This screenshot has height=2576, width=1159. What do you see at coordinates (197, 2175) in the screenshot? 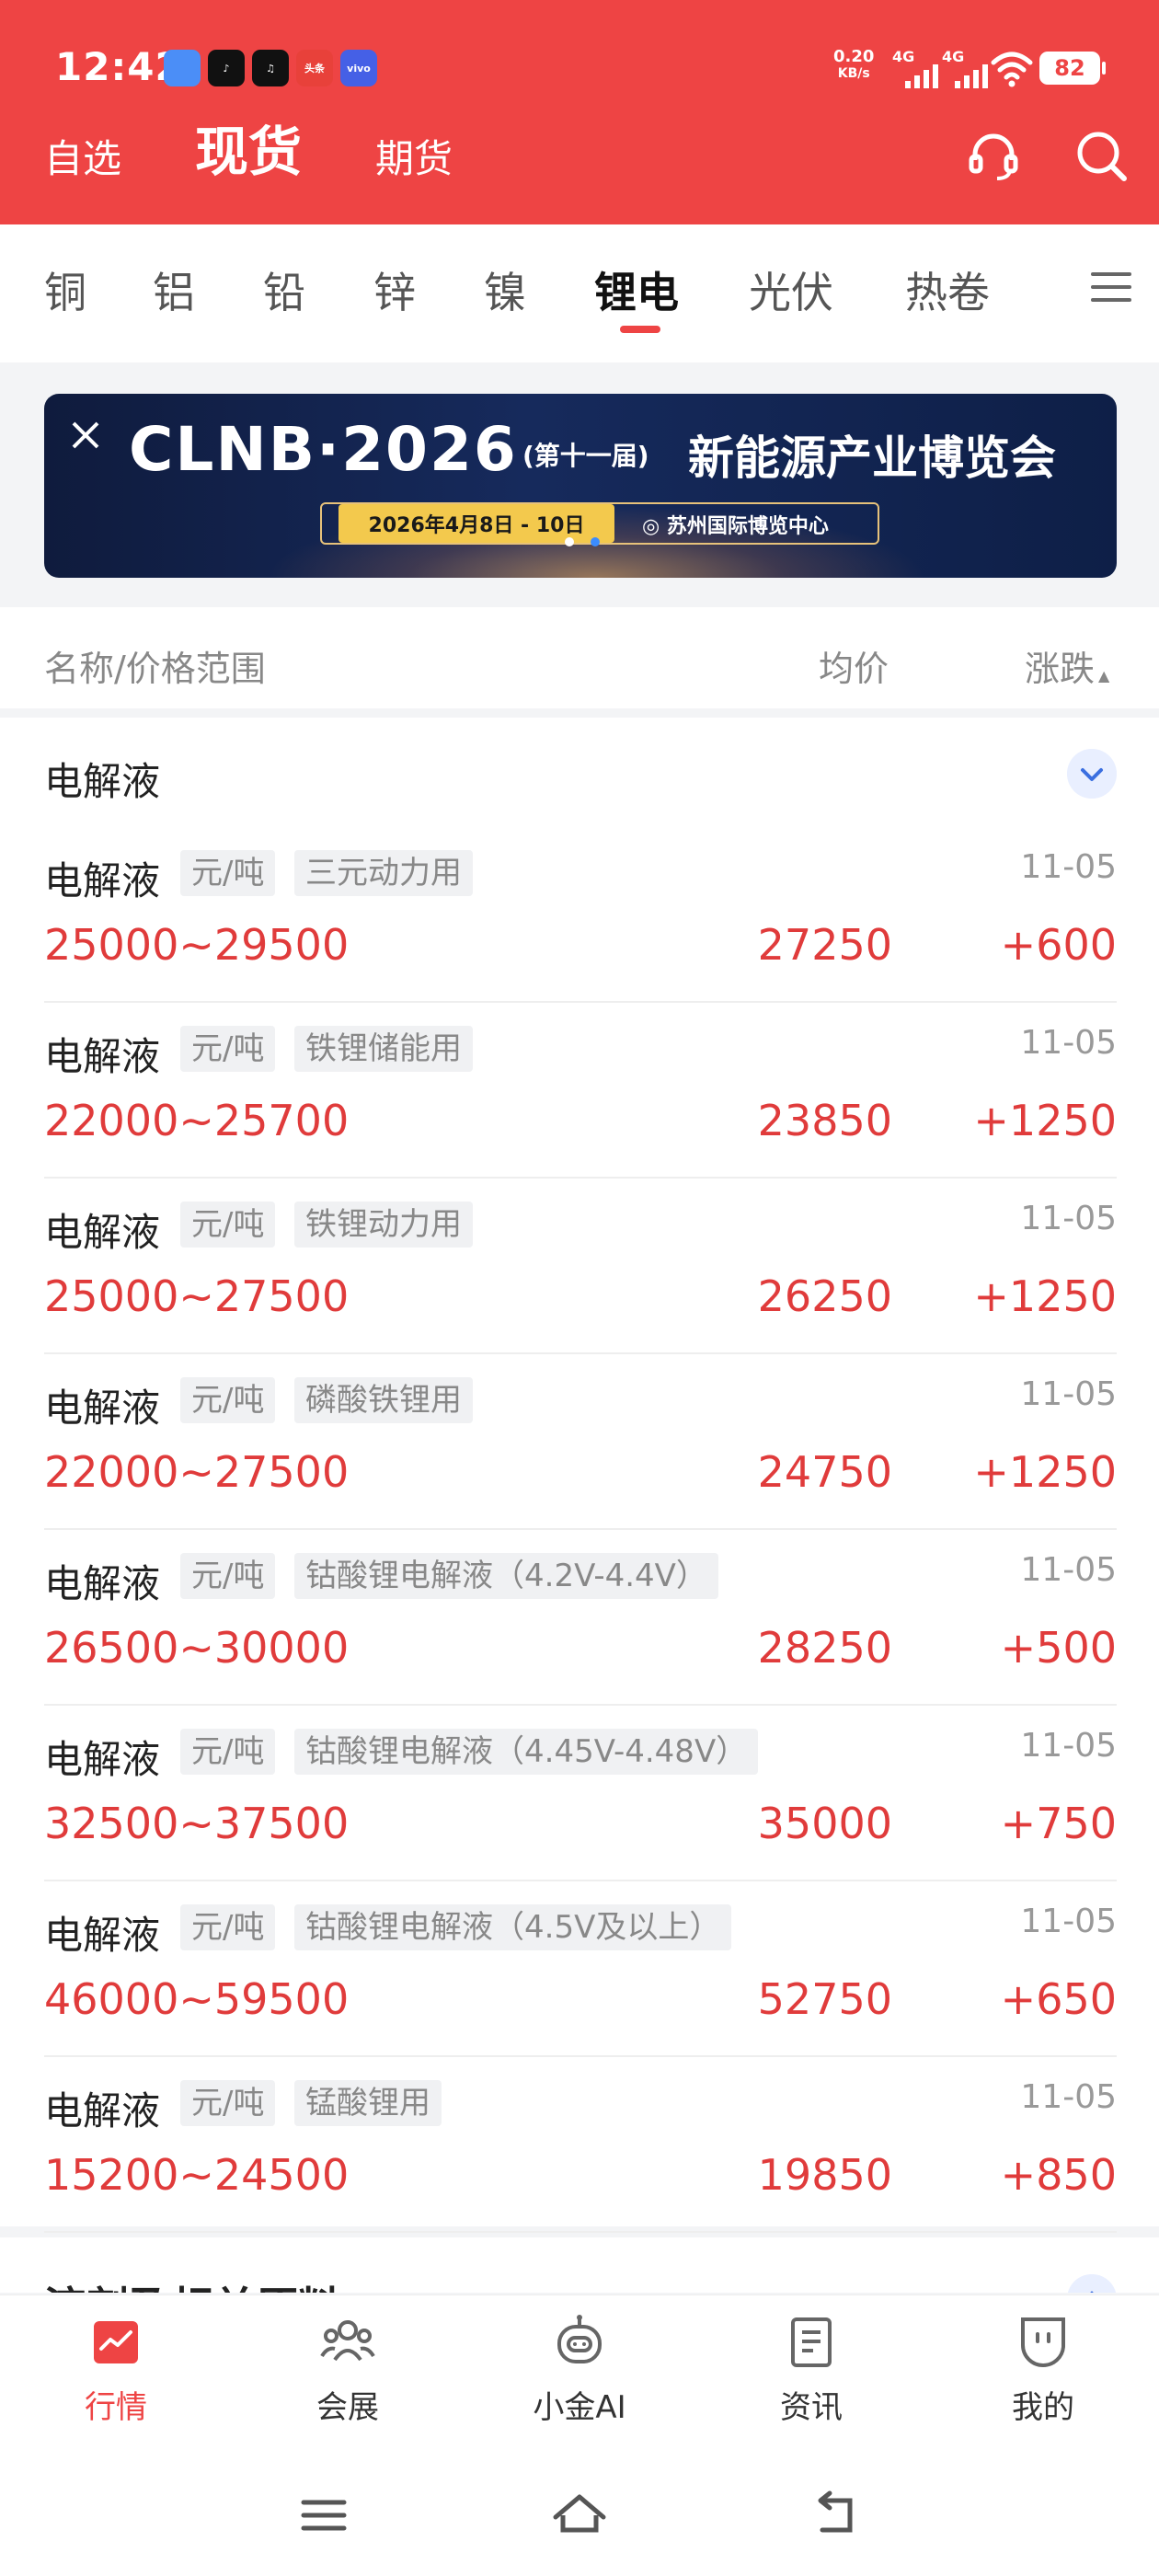
I see `price-range: 15200~24500` at bounding box center [197, 2175].